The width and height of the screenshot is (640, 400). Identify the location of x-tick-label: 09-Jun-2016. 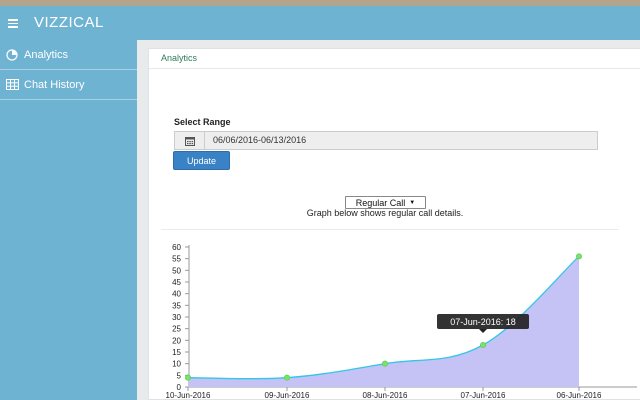
(287, 395).